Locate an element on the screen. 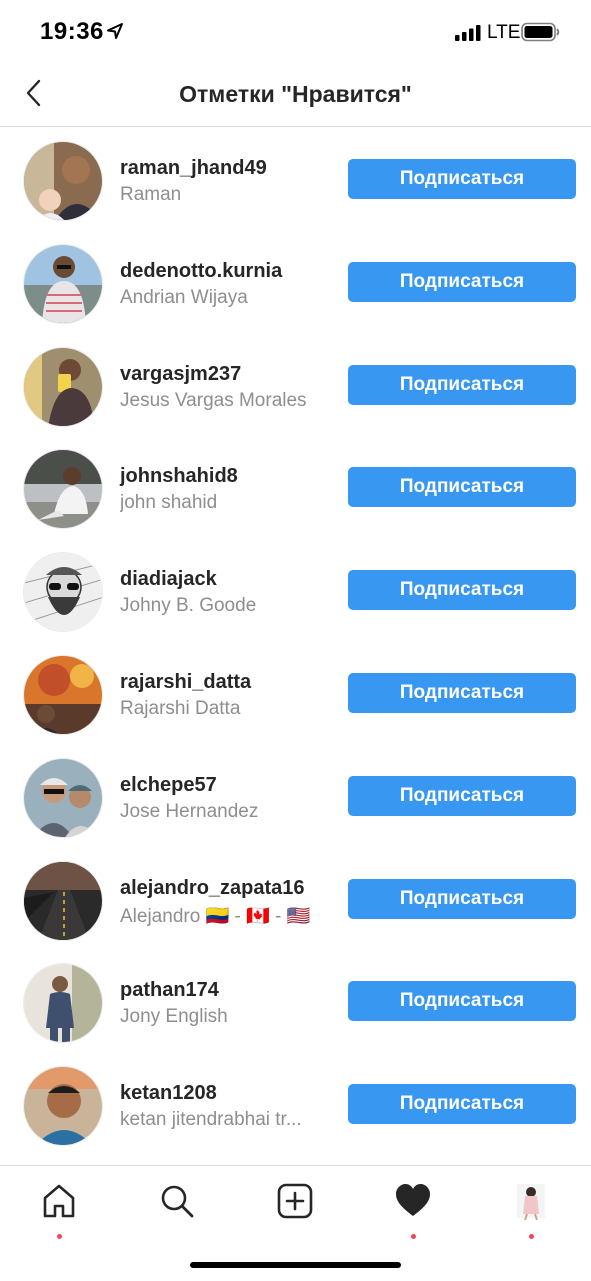  full-name: Raman is located at coordinates (151, 194).